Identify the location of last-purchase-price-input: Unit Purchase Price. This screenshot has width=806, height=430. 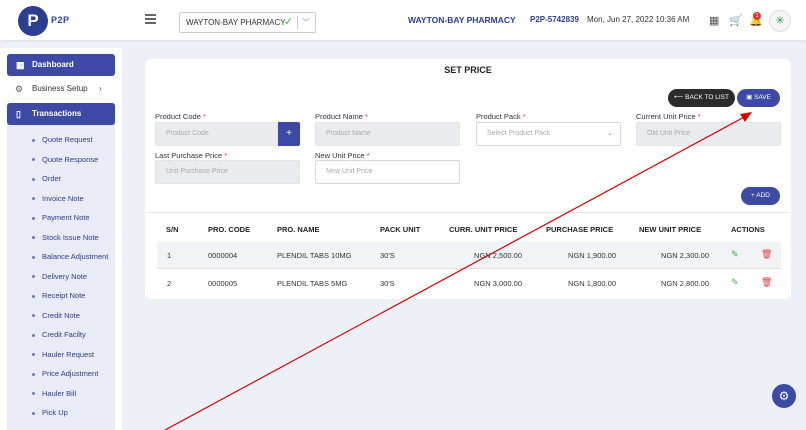
(227, 172).